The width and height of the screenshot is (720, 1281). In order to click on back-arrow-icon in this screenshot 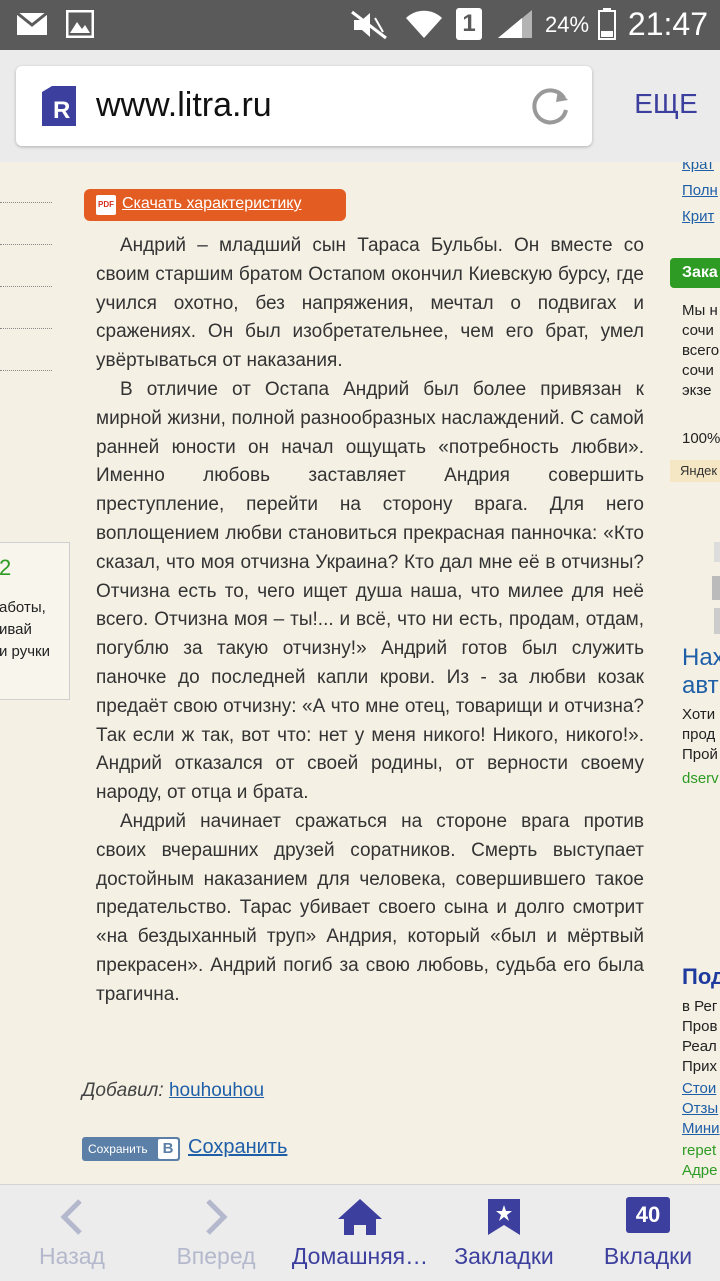, I will do `click(71, 1217)`.